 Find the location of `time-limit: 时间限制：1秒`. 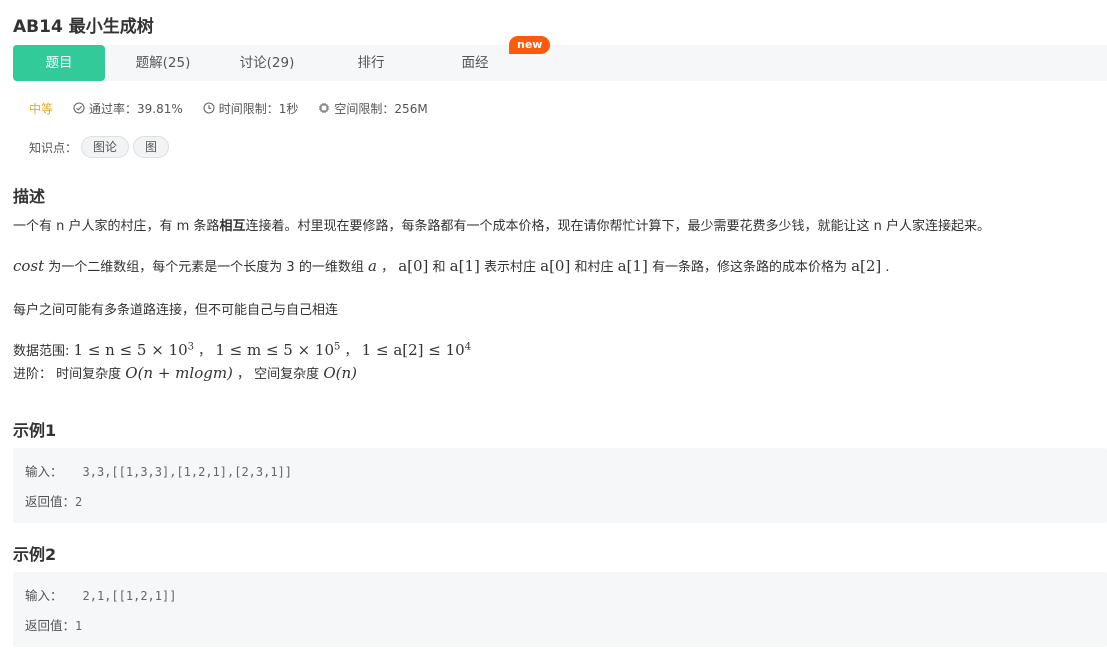

time-limit: 时间限制：1秒 is located at coordinates (251, 108).